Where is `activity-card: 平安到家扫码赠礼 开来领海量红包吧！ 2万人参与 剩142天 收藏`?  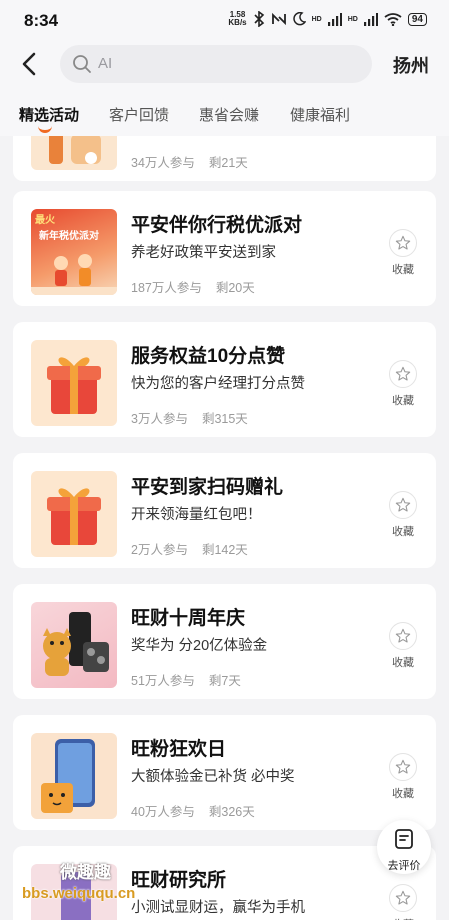 activity-card: 平安到家扫码赠礼 开来领海量红包吧！ 2万人参与 剩142天 收藏 is located at coordinates (224, 510).